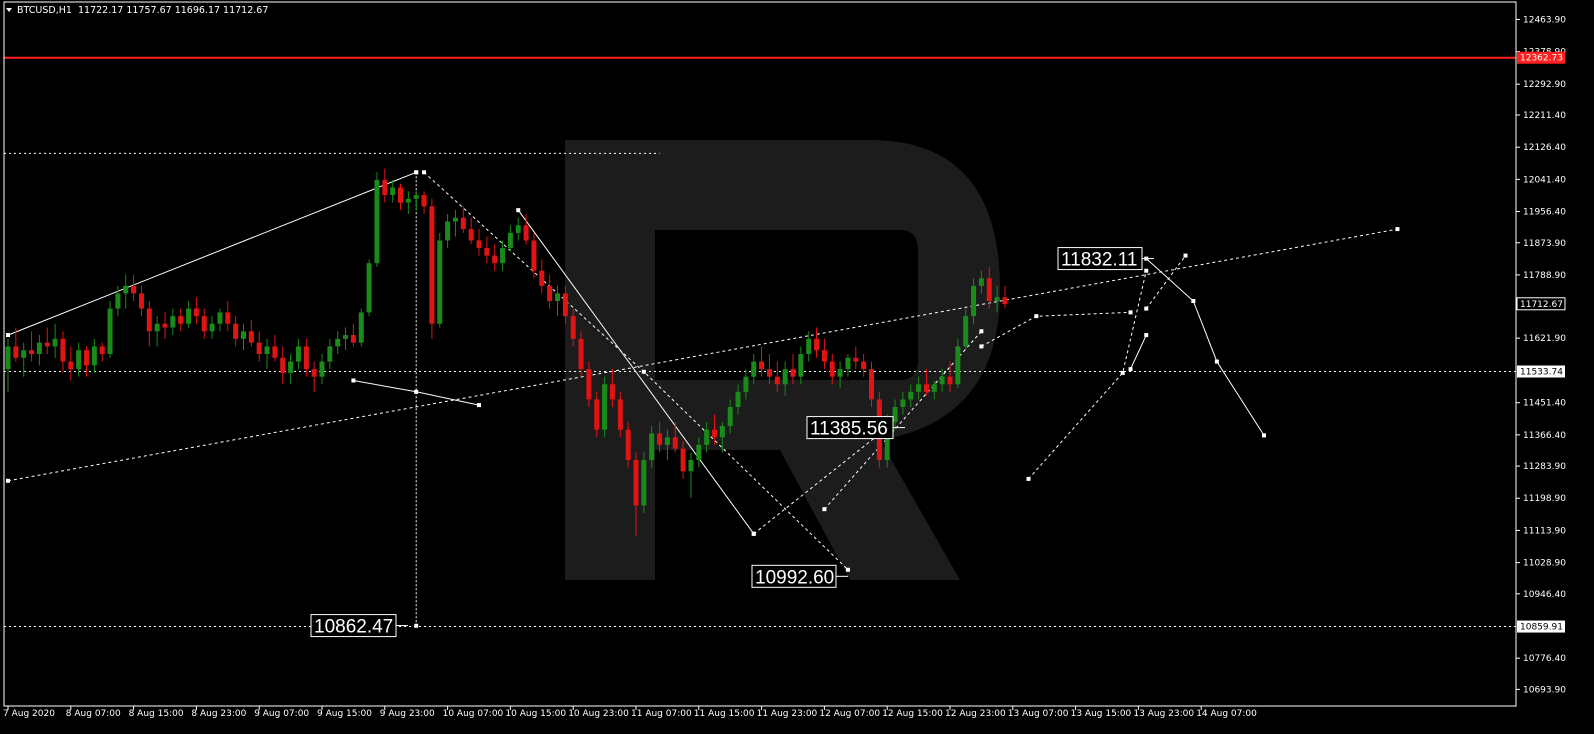  I want to click on price-tick-label: 11873.90, so click(1544, 244).